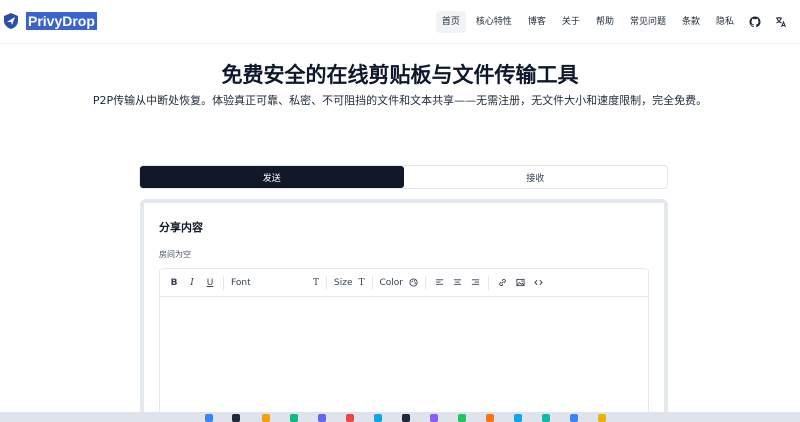 Image resolution: width=800 pixels, height=422 pixels. I want to click on tab-send: 发送, so click(272, 177).